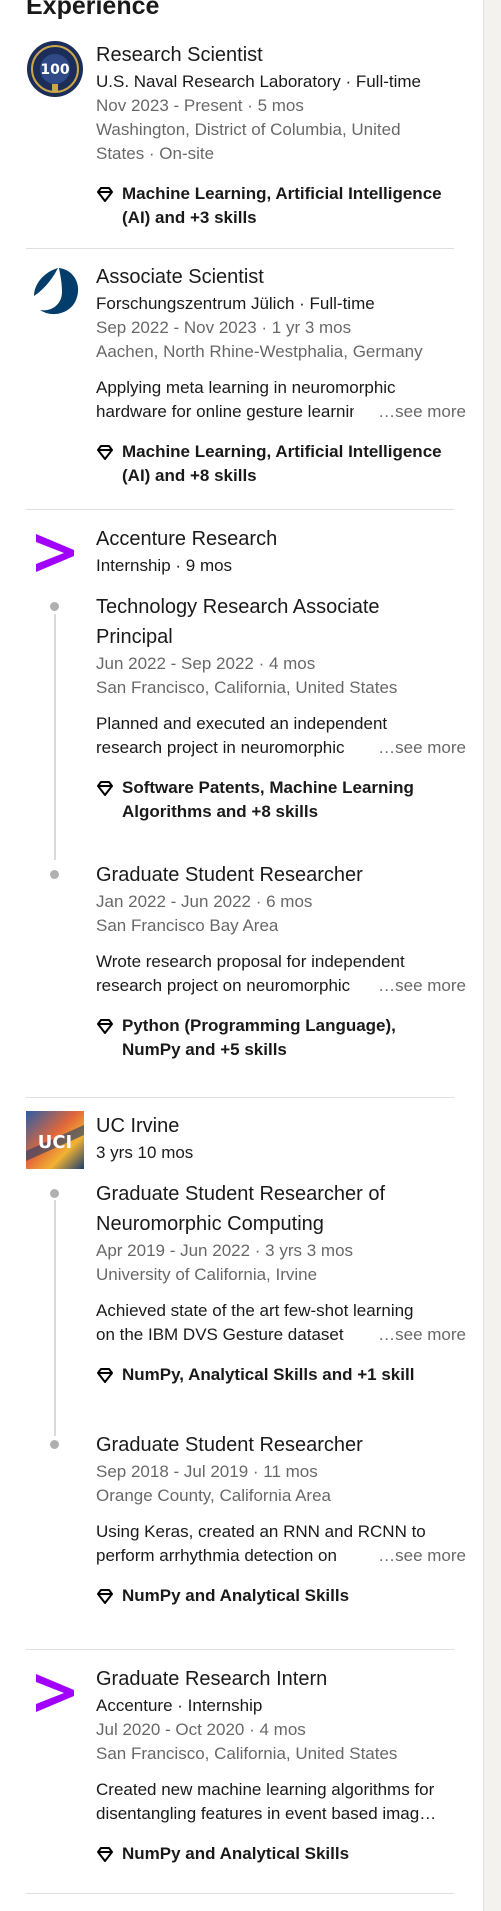  What do you see at coordinates (281, 607) in the screenshot?
I see `role-title: Technology Research Associate` at bounding box center [281, 607].